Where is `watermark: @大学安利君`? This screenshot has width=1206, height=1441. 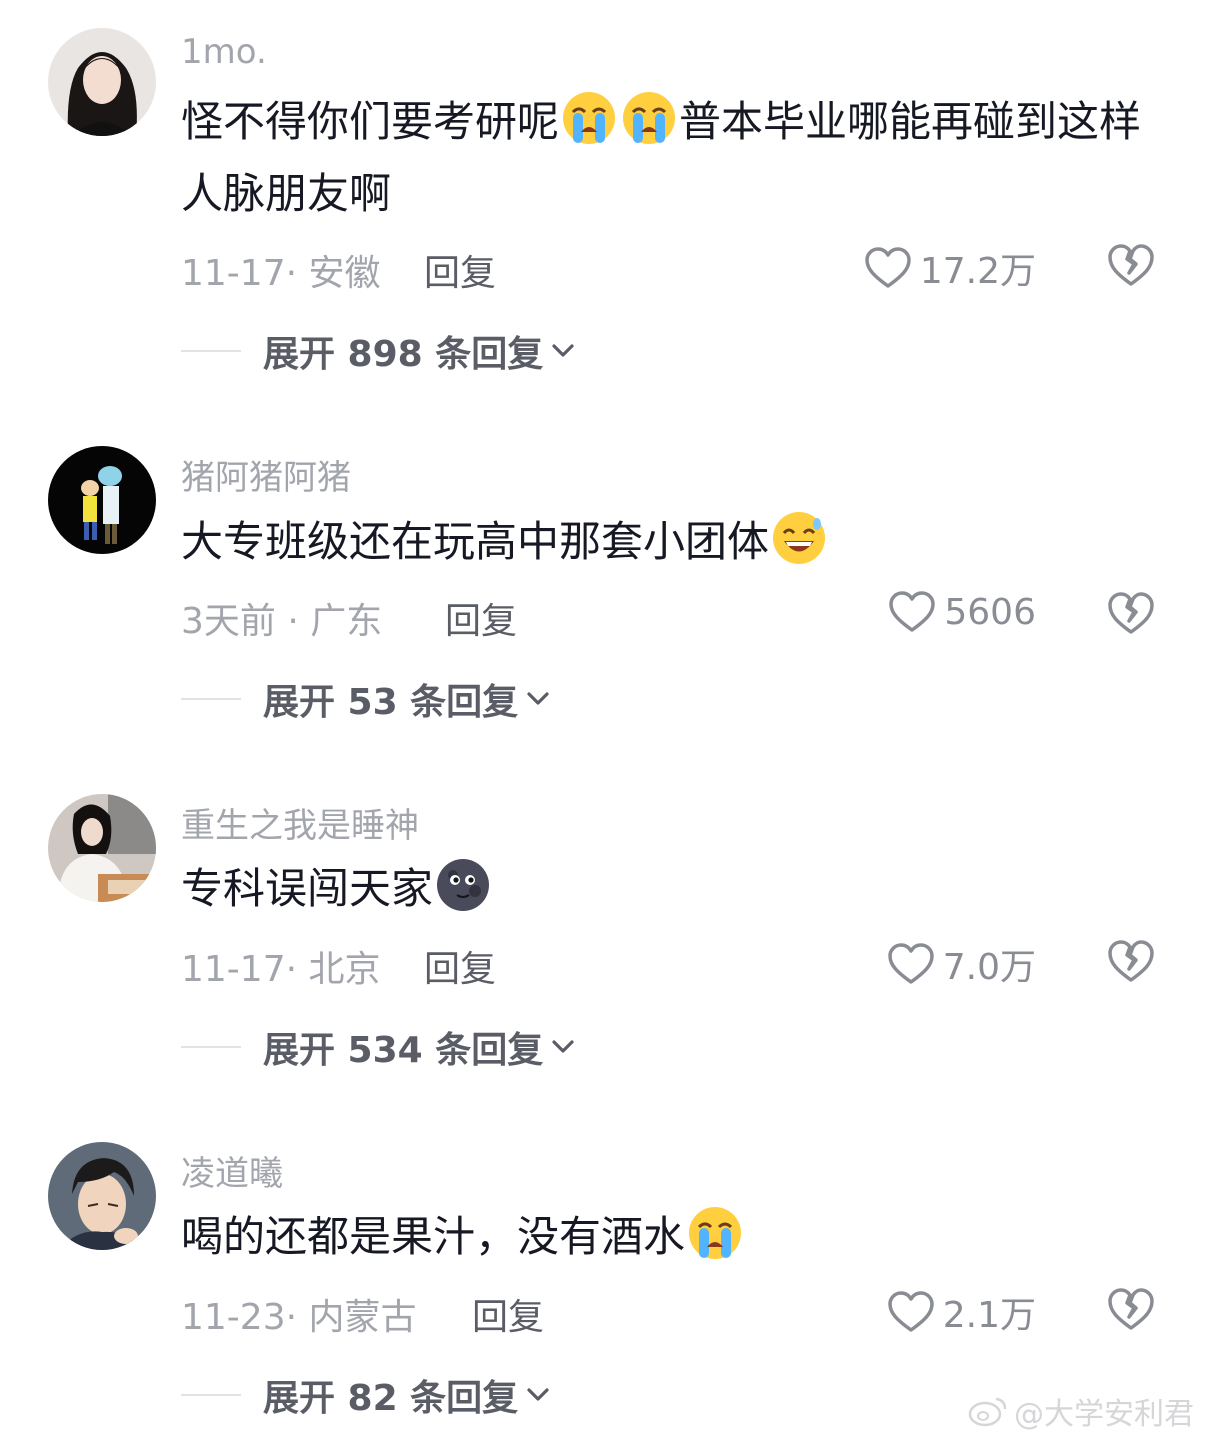
watermark: @大学安利君 is located at coordinates (1081, 1411).